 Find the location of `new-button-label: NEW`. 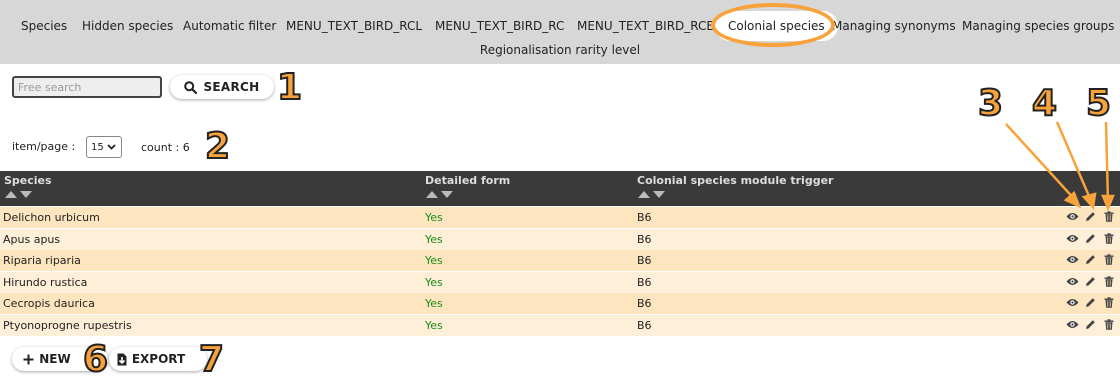

new-button-label: NEW is located at coordinates (55, 359).